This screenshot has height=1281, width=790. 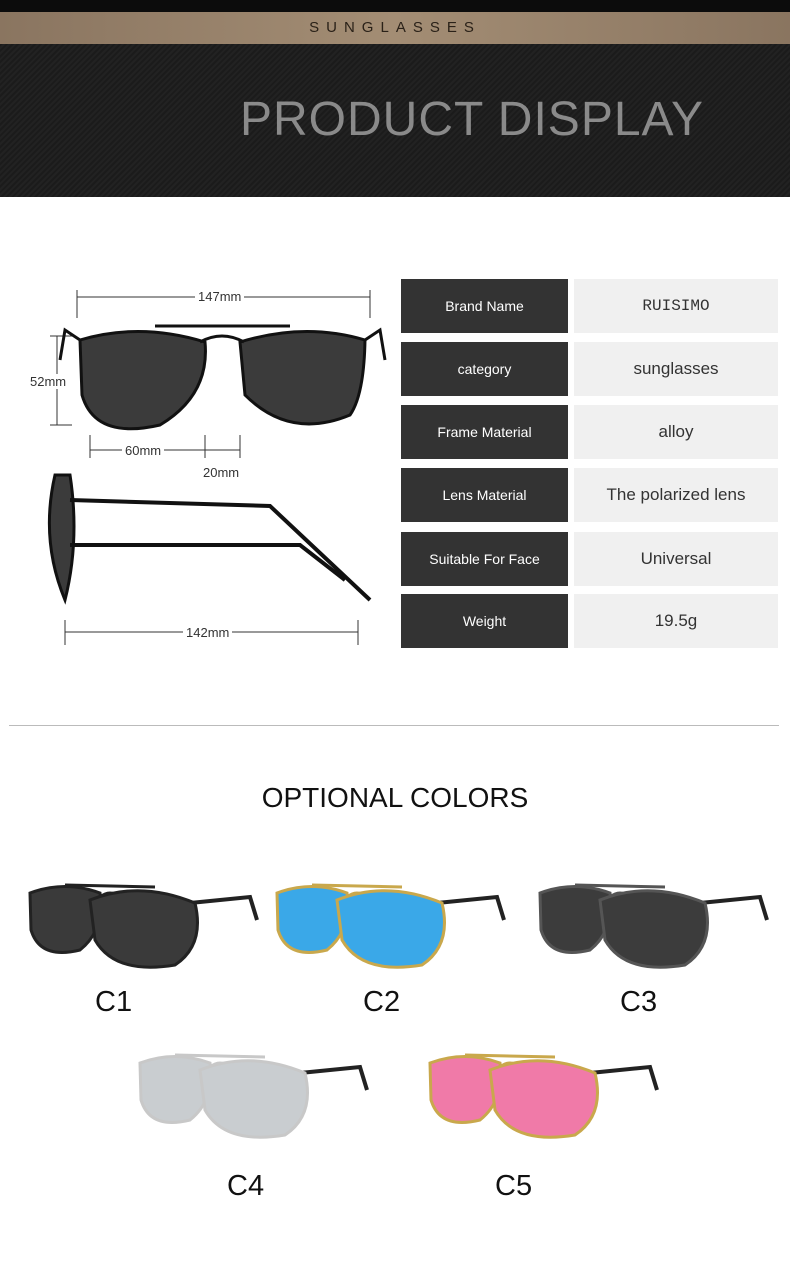 What do you see at coordinates (246, 1186) in the screenshot?
I see `color-label: C4` at bounding box center [246, 1186].